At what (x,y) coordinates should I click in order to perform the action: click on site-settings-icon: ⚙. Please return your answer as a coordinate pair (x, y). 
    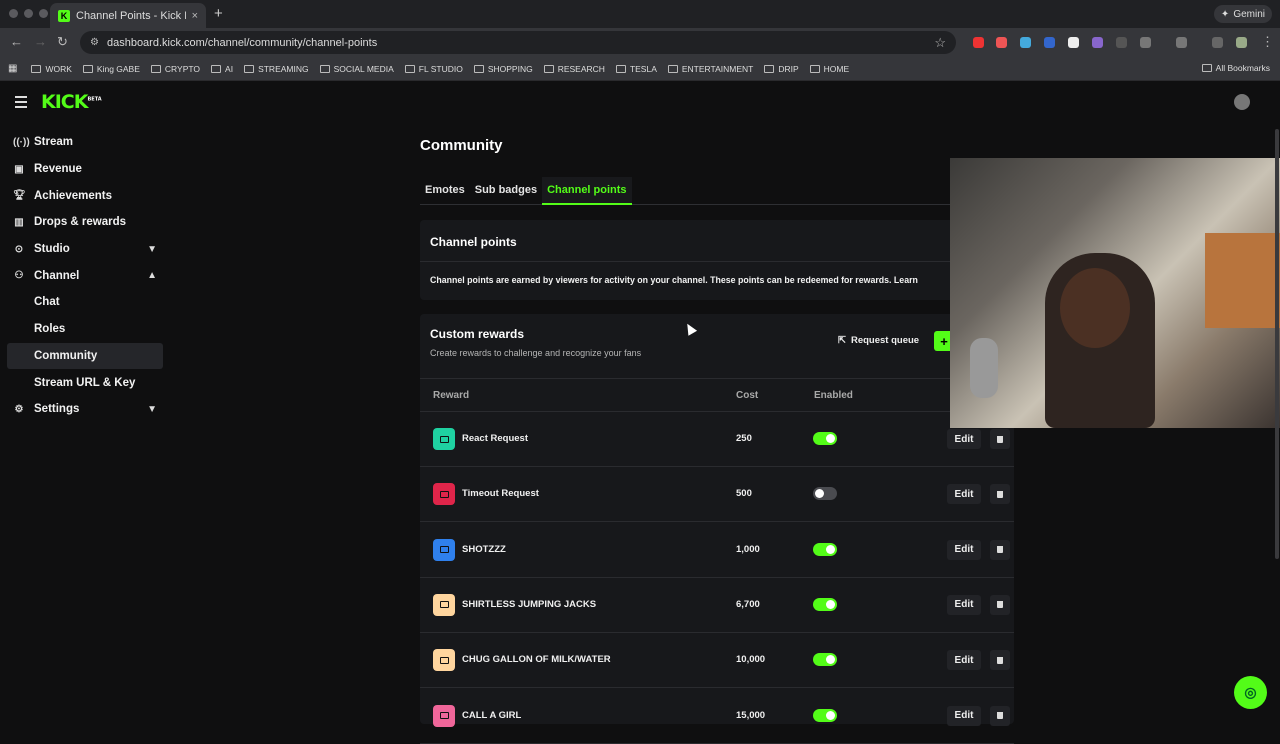
    Looking at the image, I should click on (94, 42).